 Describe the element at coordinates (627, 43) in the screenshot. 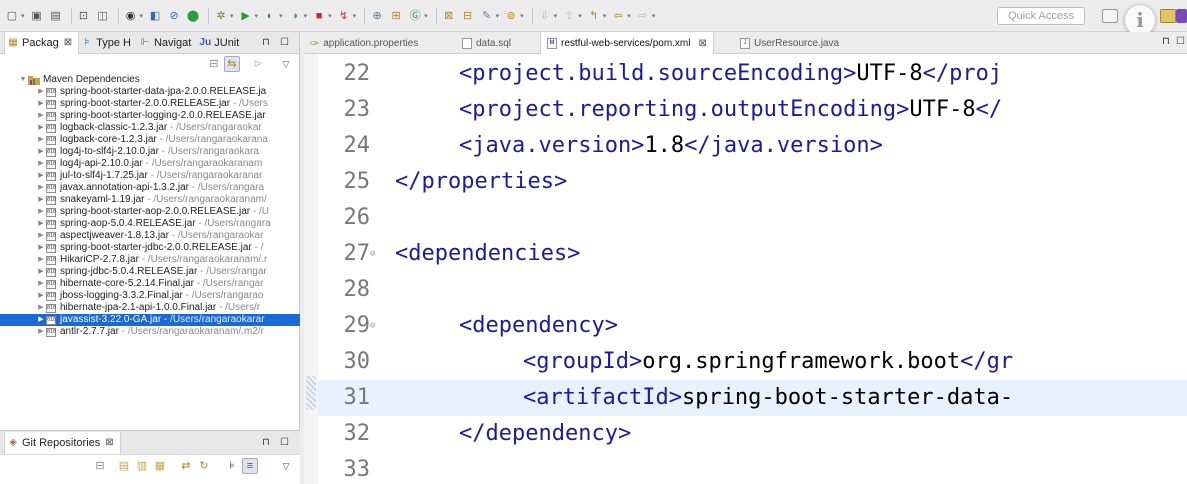

I see `tab-pom-xml: M restful-web-services/pom.xml ⊠` at that location.